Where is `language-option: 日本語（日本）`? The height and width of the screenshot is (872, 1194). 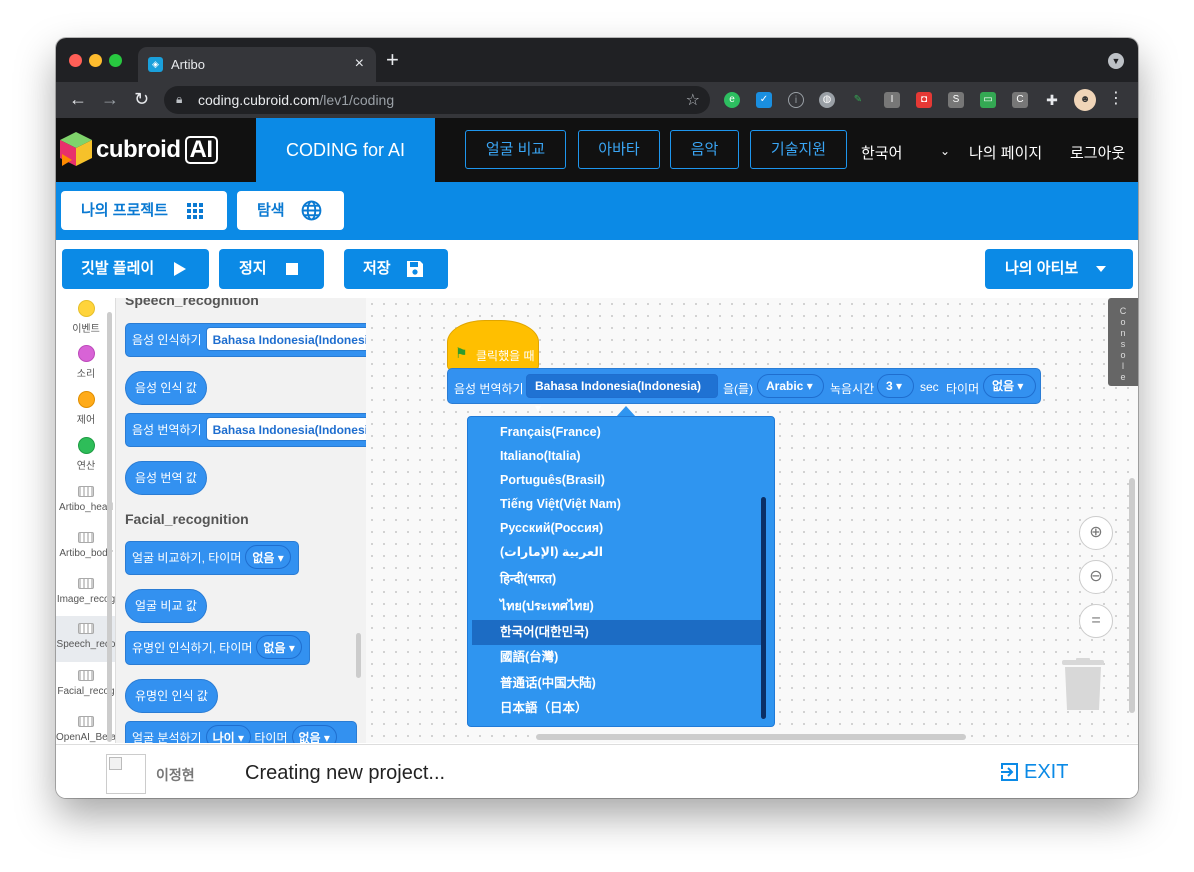
language-option: 日本語（日本） is located at coordinates (619, 708).